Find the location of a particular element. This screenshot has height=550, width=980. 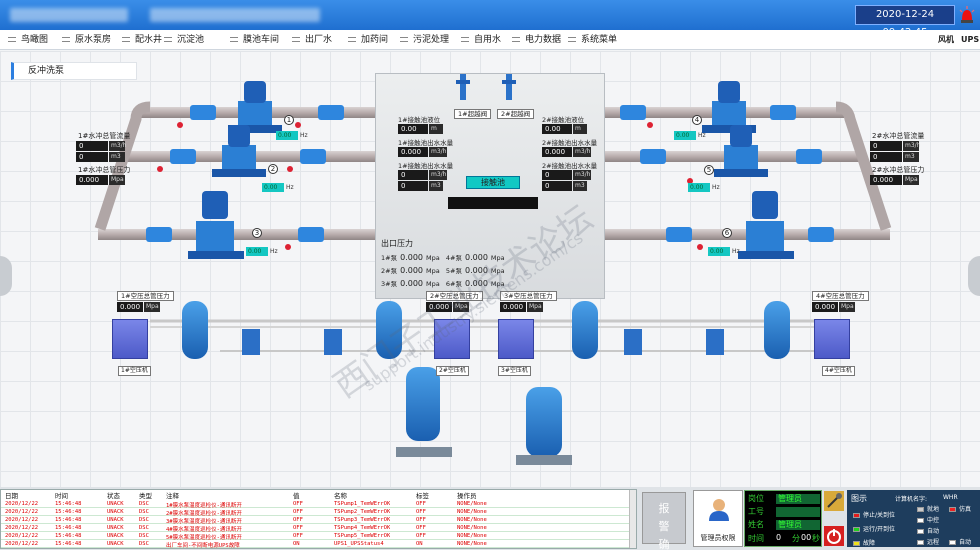

tank2-total-unit: m3 is located at coordinates (580, 186).